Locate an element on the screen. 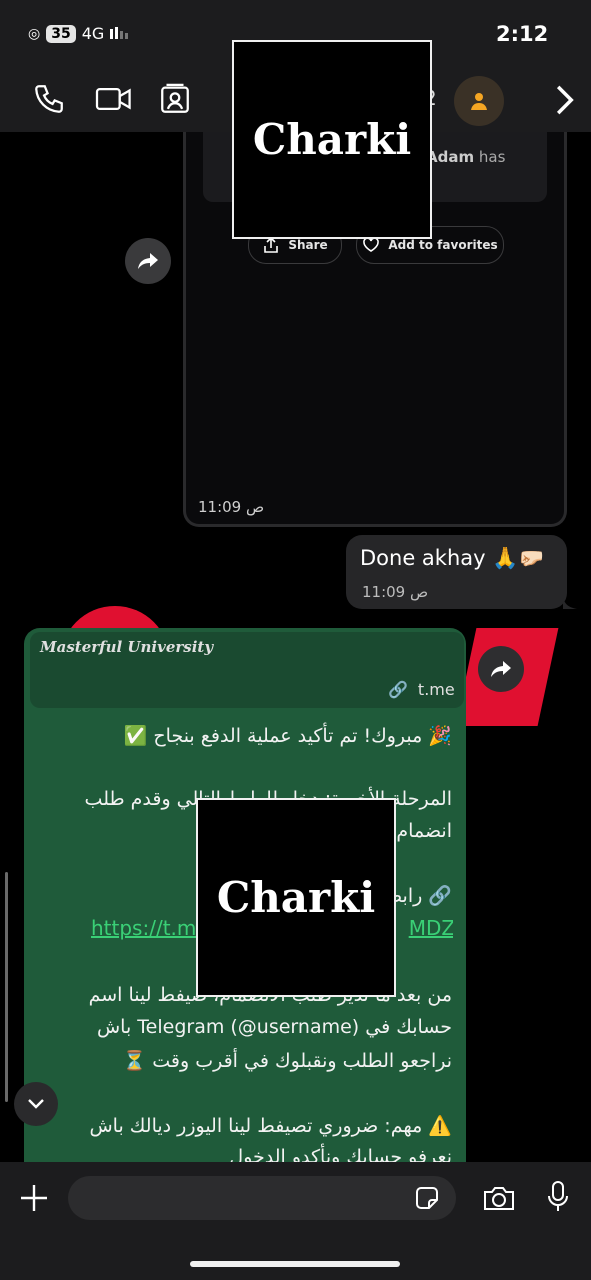 The width and height of the screenshot is (591, 1280). scrollbar is located at coordinates (6, 987).